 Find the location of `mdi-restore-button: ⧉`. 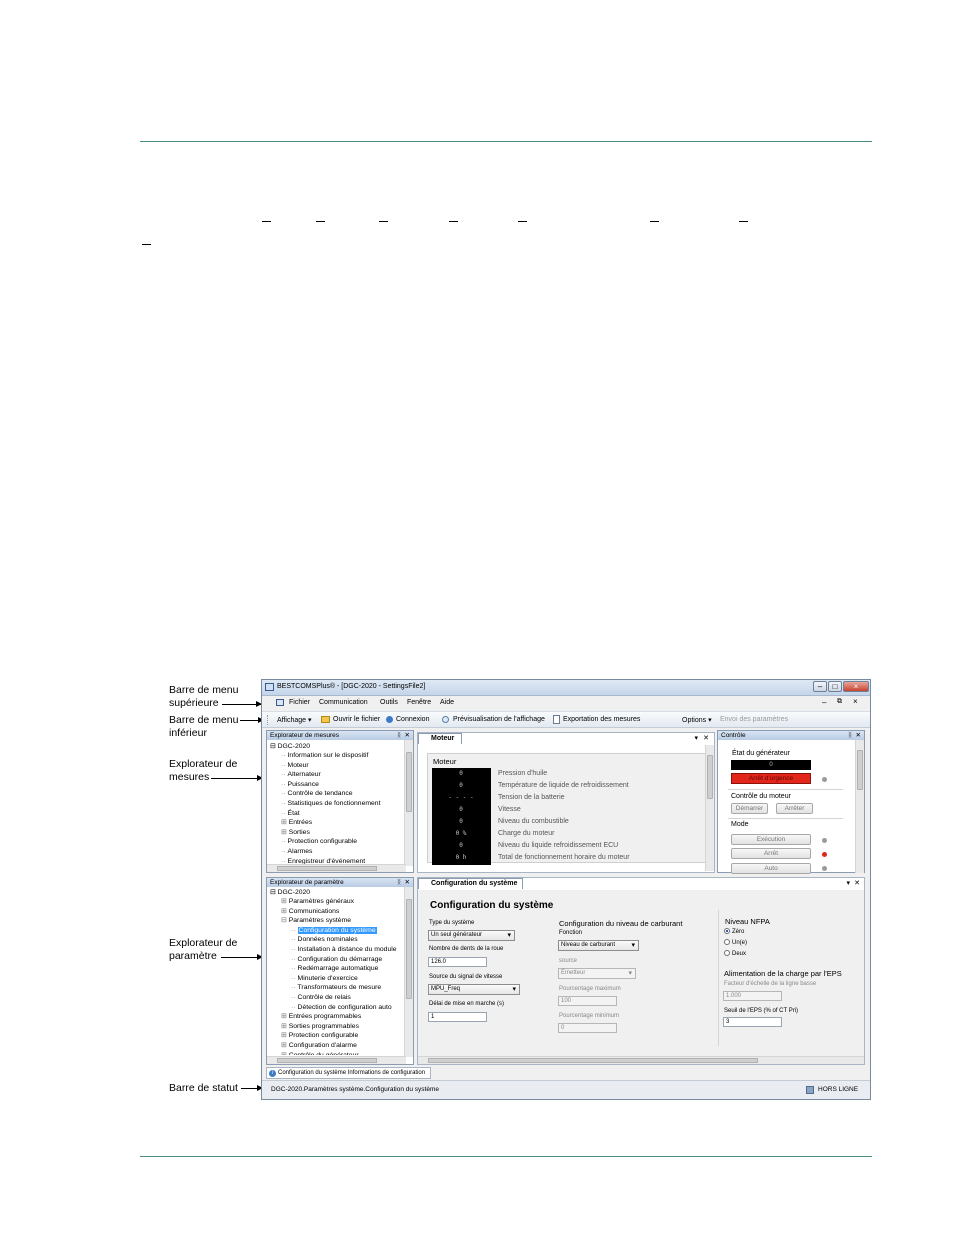

mdi-restore-button: ⧉ is located at coordinates (839, 702).